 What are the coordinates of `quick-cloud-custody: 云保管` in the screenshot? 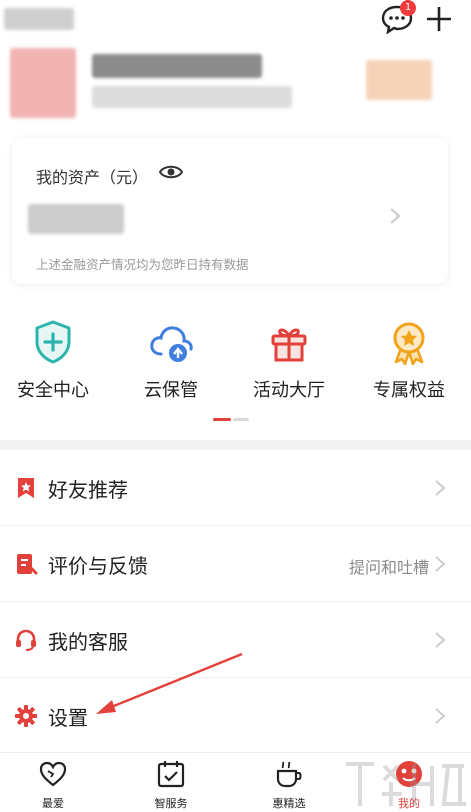 It's located at (171, 360).